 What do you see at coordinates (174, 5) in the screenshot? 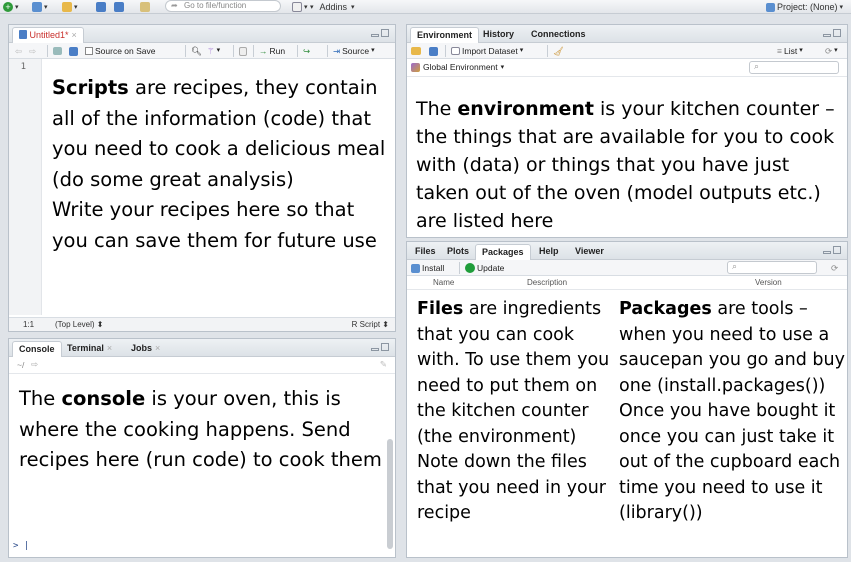
I see `arrow-right-icon: ➦` at bounding box center [174, 5].